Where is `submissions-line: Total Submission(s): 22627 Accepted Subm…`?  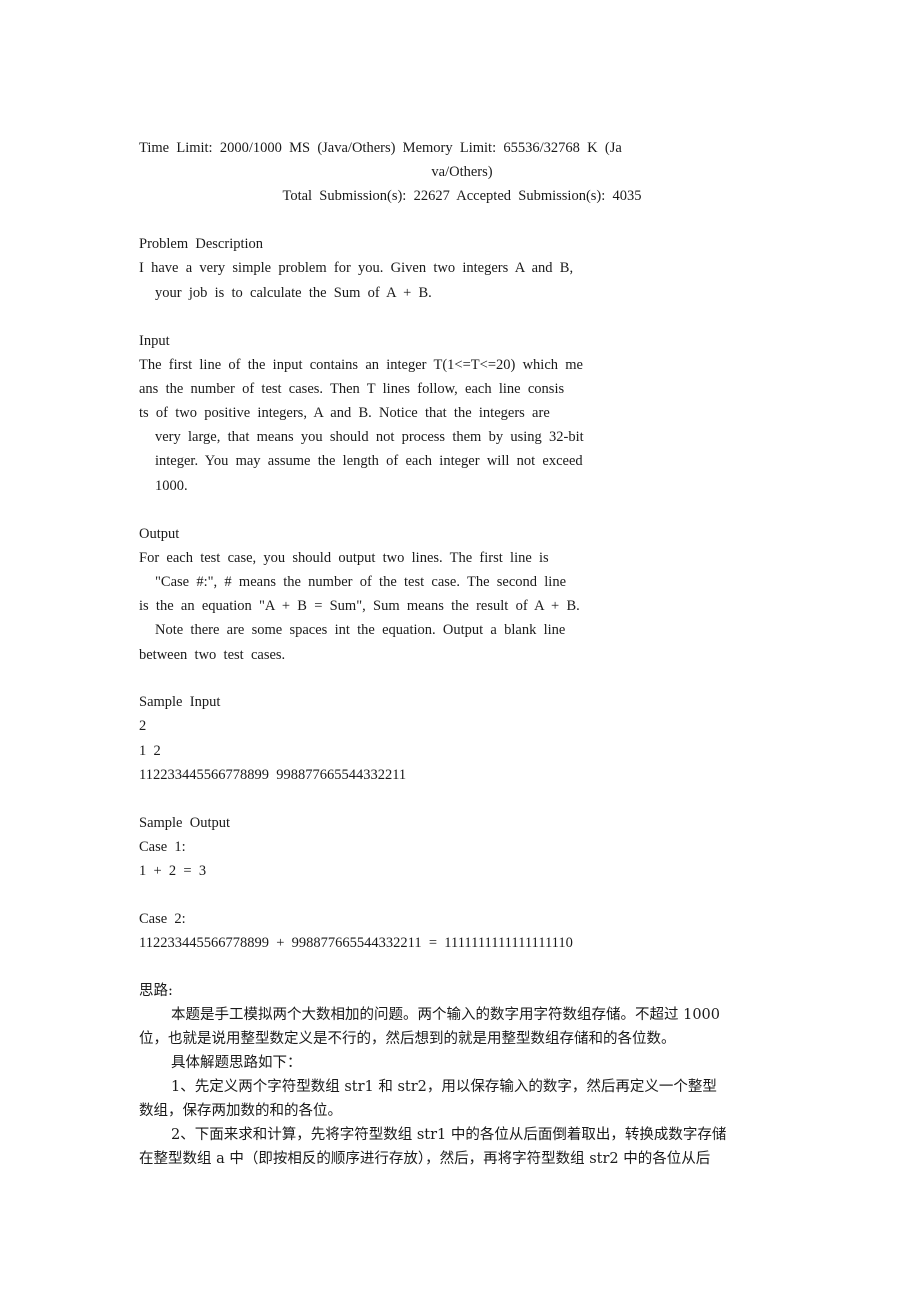 submissions-line: Total Submission(s): 22627 Accepted Subm… is located at coordinates (462, 196).